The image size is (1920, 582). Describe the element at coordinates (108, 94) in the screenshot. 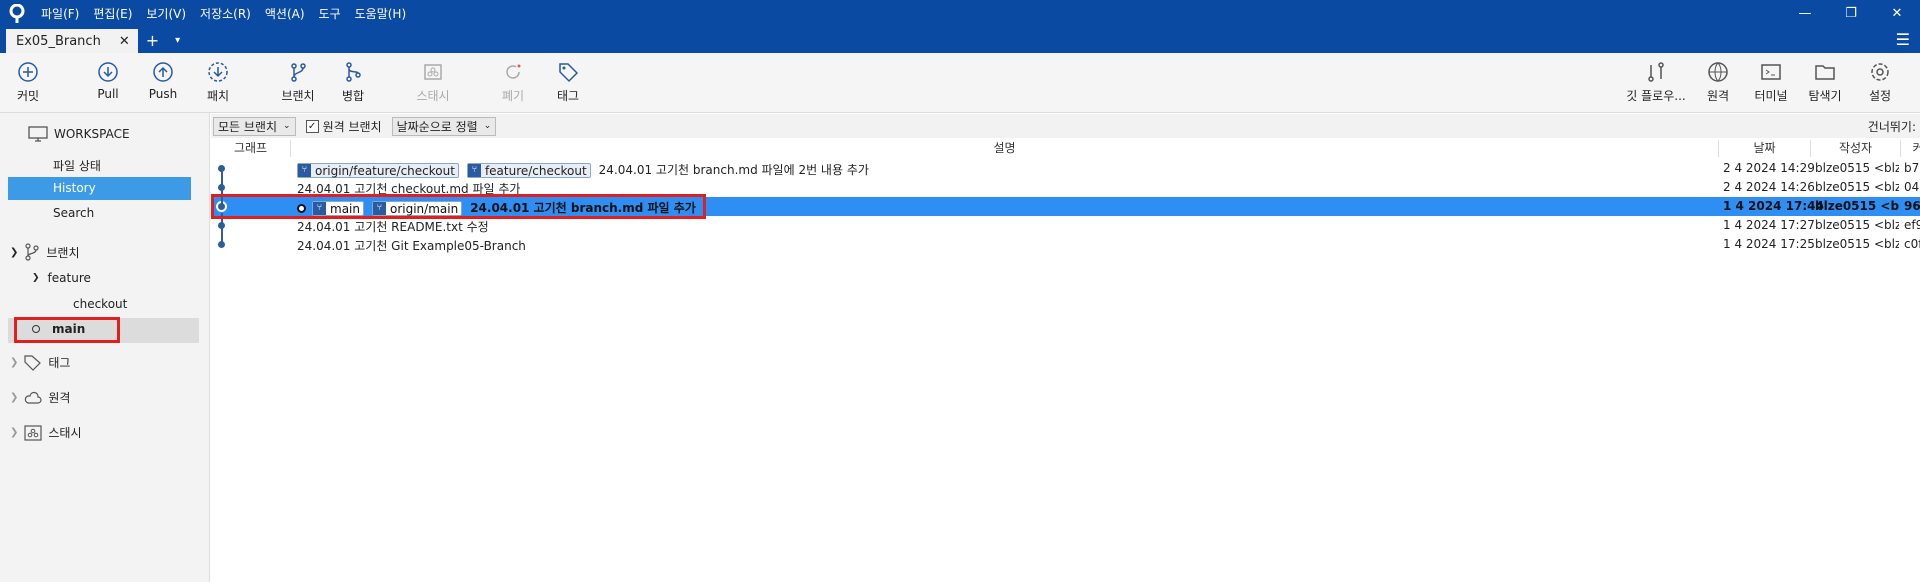

I see `pull-label: Pull` at that location.